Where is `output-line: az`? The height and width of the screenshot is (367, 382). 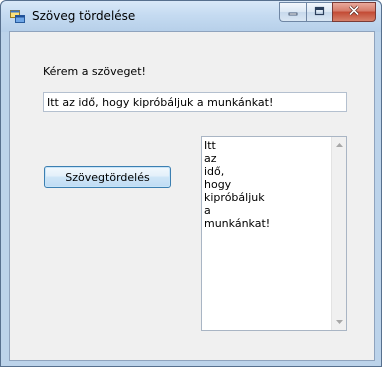 output-line: az is located at coordinates (210, 158).